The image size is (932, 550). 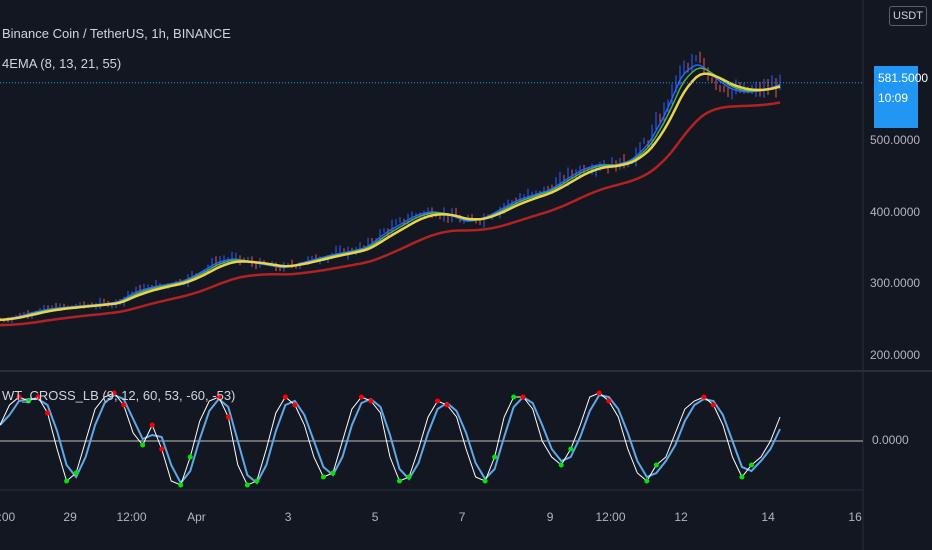 What do you see at coordinates (855, 517) in the screenshot?
I see `time-tick: 16` at bounding box center [855, 517].